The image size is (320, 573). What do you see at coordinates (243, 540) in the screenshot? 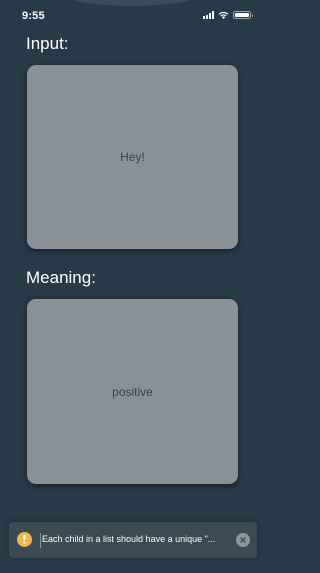
I see `close-icon` at bounding box center [243, 540].